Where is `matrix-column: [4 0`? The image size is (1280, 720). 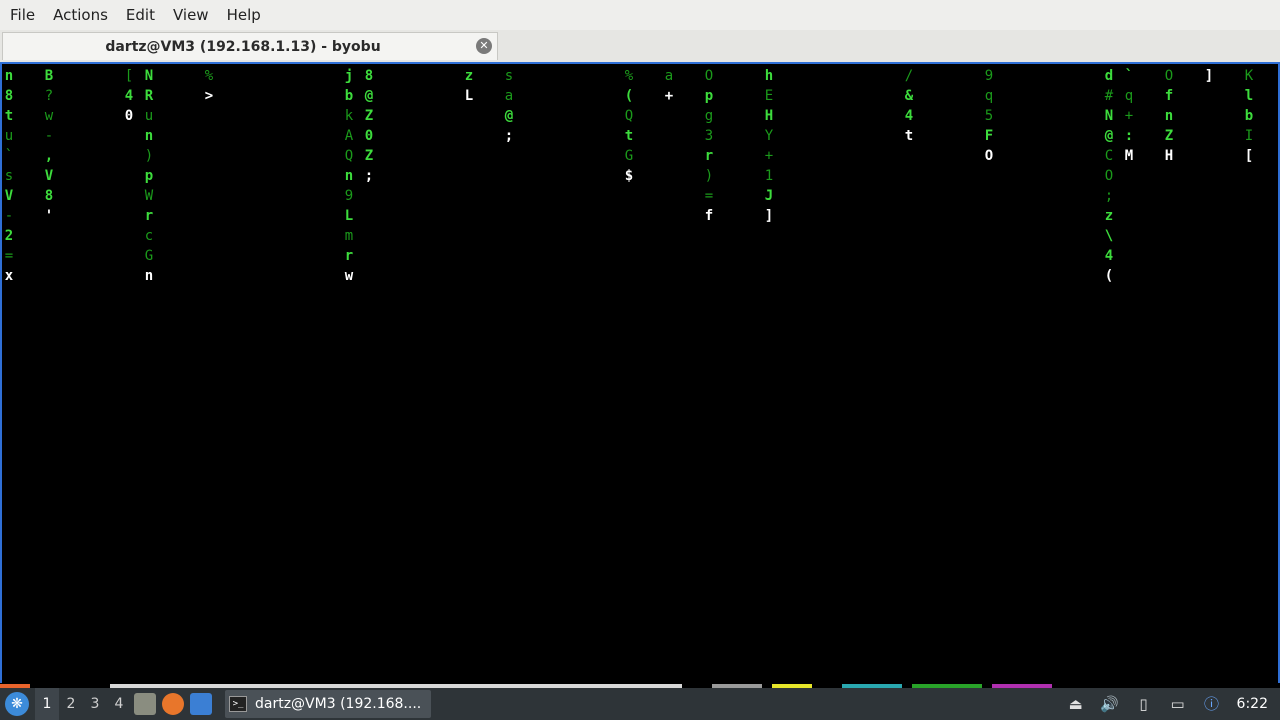
matrix-column: [4 0 is located at coordinates (129, 96).